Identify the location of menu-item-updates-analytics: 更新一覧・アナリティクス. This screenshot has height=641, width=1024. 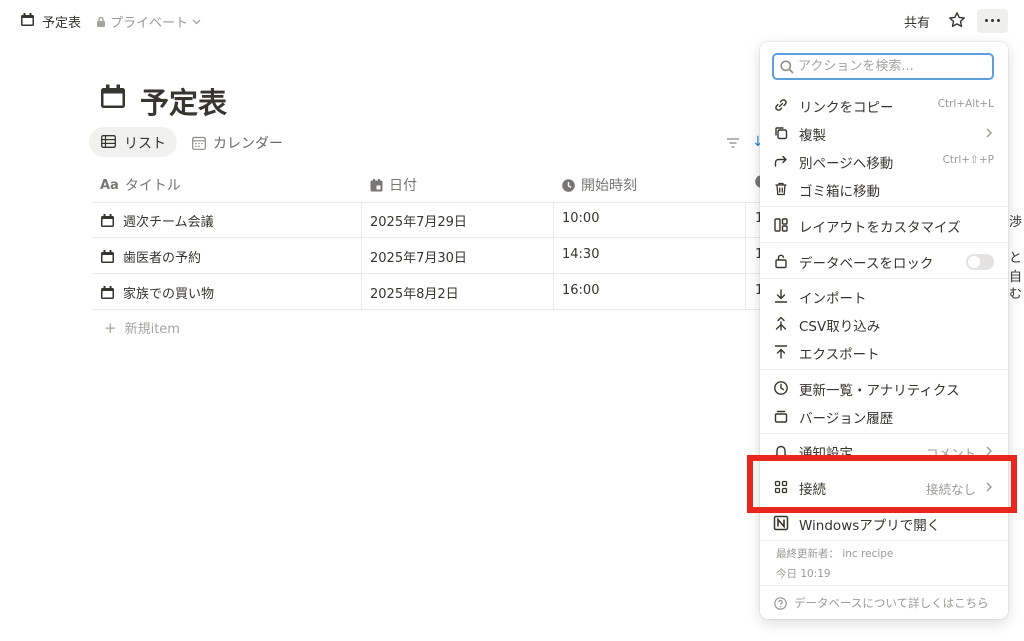
(884, 388).